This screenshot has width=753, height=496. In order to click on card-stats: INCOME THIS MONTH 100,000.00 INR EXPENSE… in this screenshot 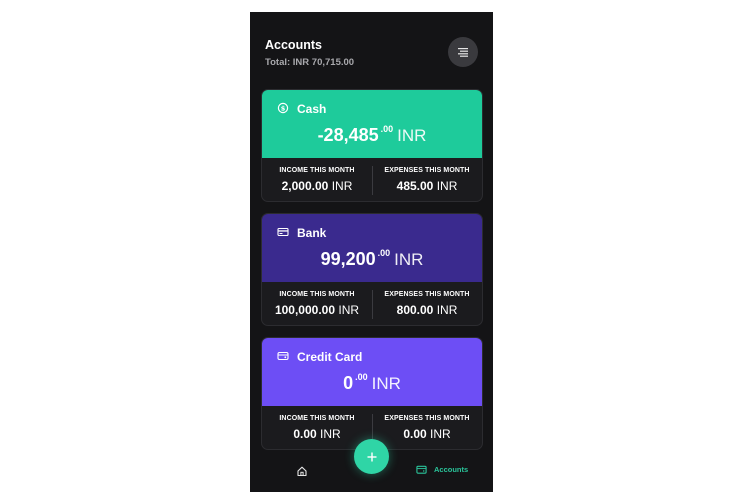, I will do `click(372, 303)`.